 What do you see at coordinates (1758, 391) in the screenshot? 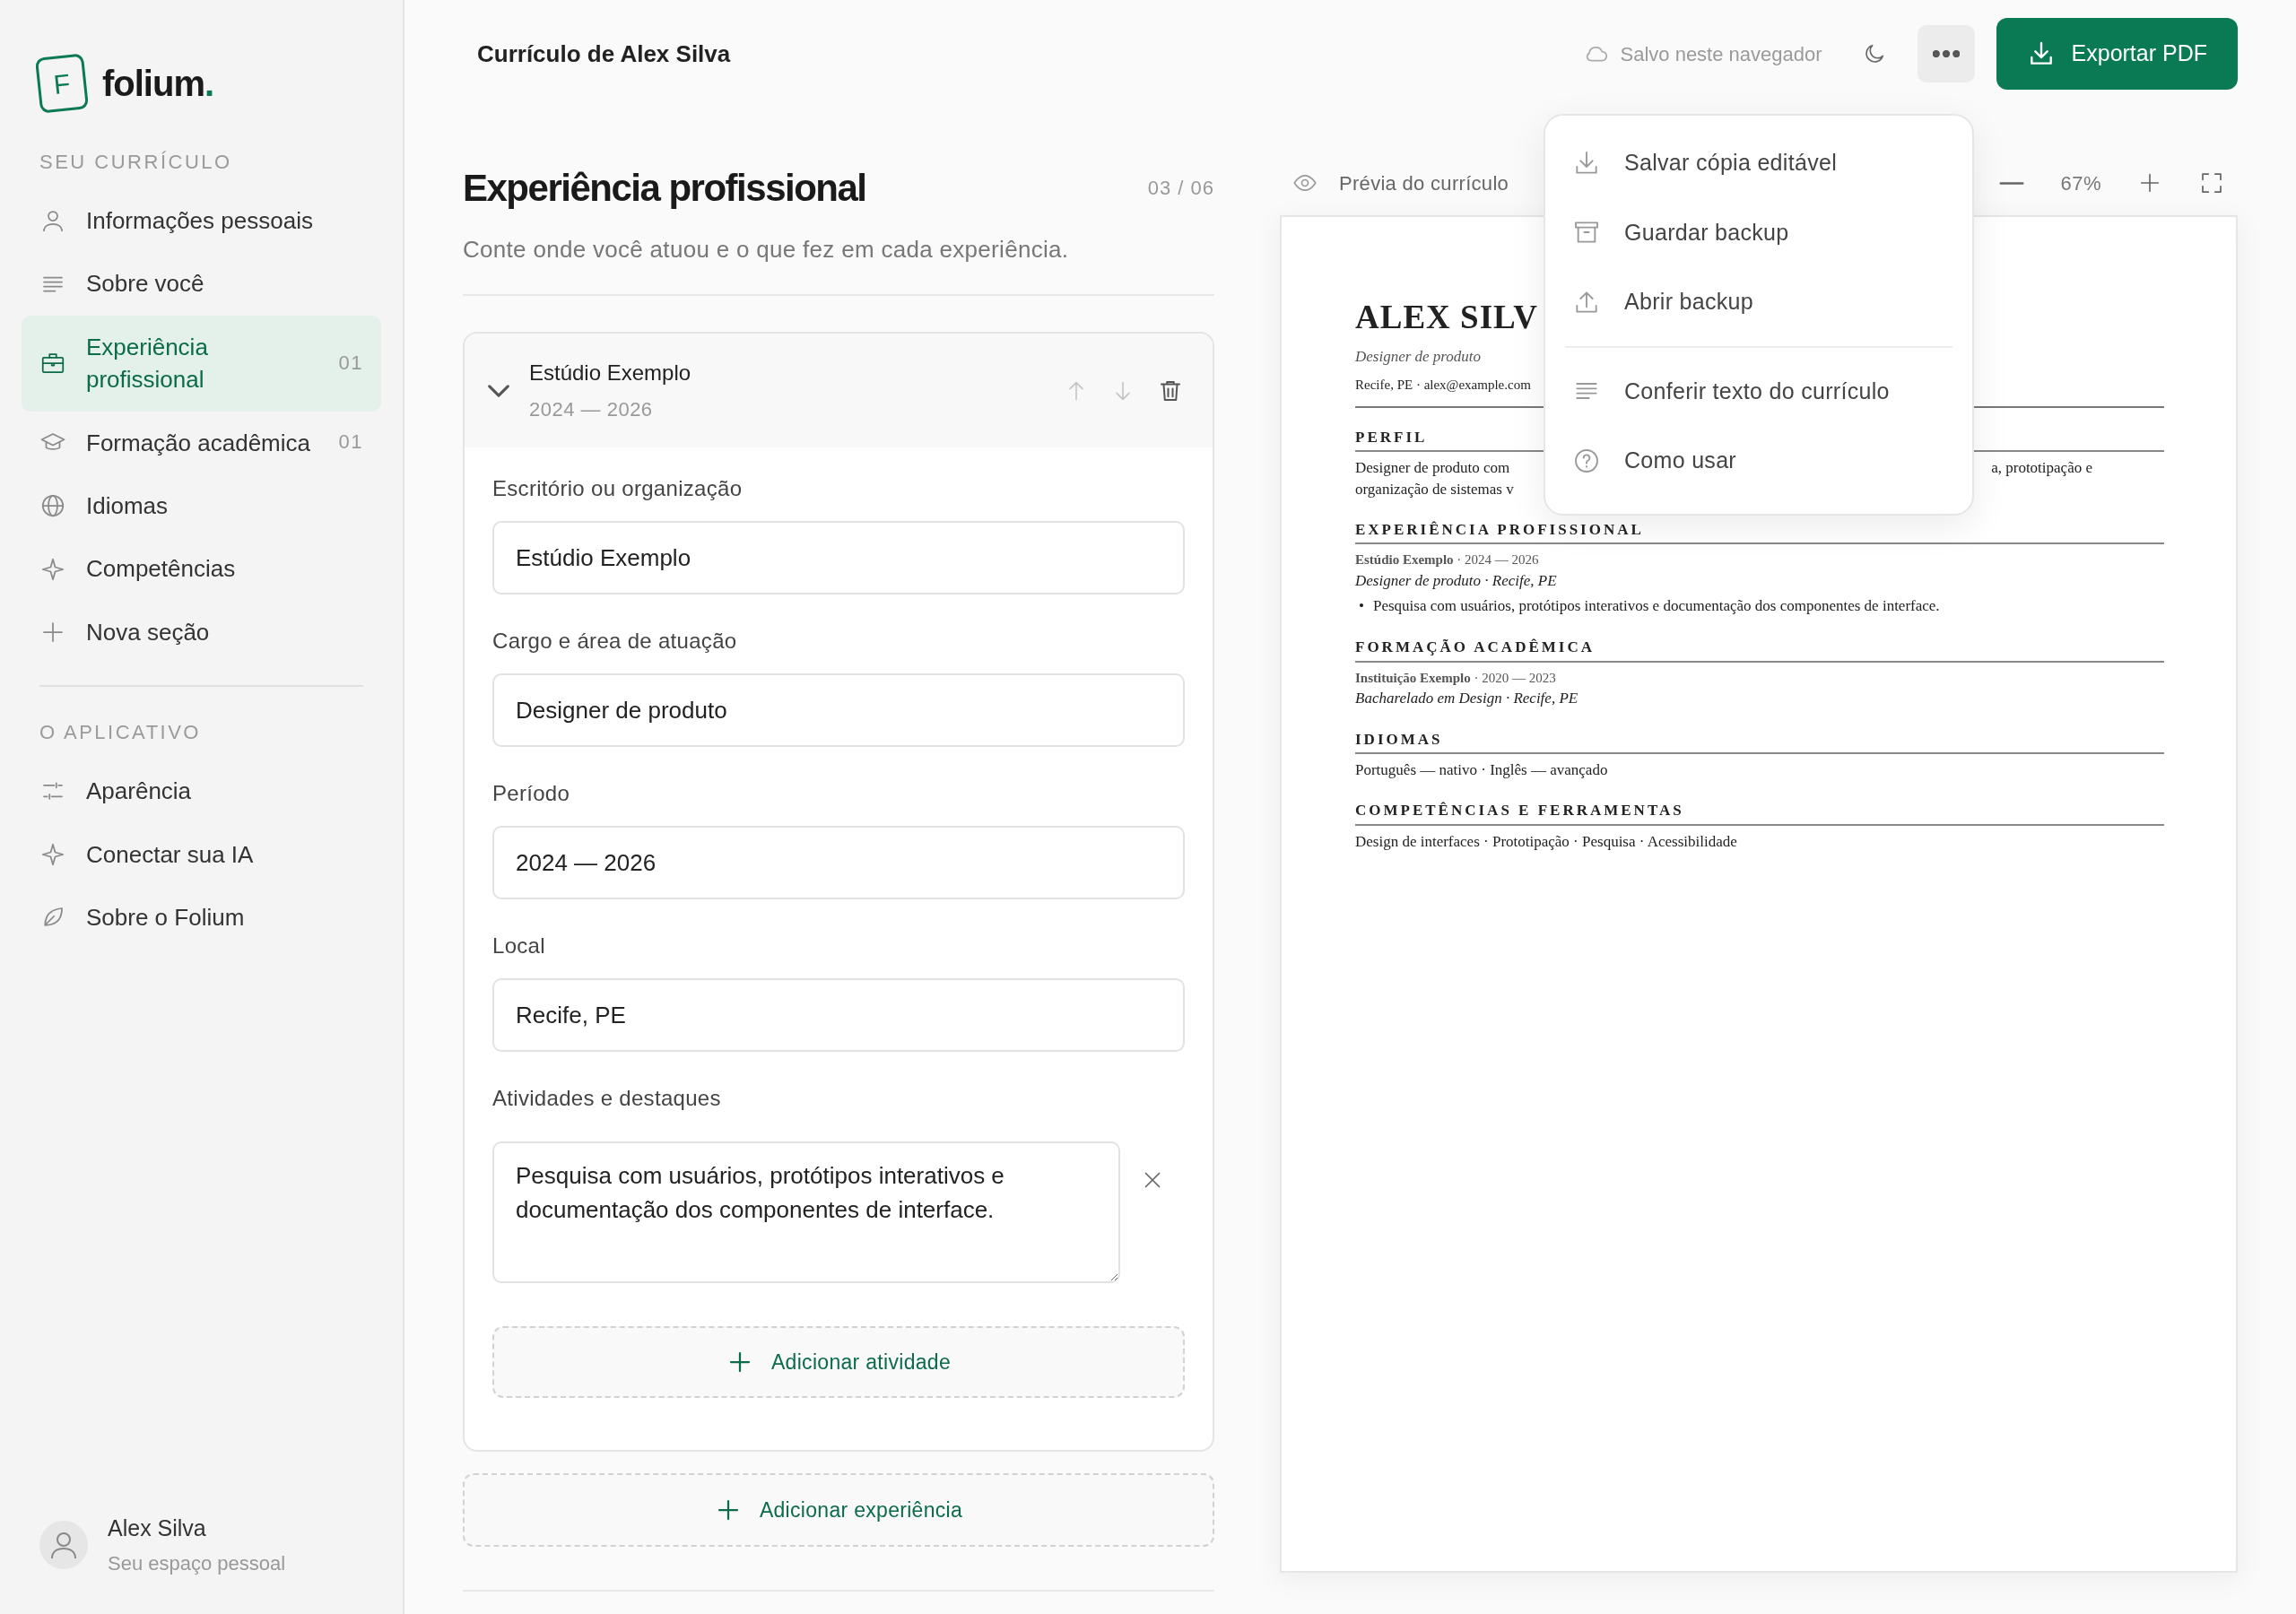
I see `menu-item: Conferir texto do currículo` at bounding box center [1758, 391].